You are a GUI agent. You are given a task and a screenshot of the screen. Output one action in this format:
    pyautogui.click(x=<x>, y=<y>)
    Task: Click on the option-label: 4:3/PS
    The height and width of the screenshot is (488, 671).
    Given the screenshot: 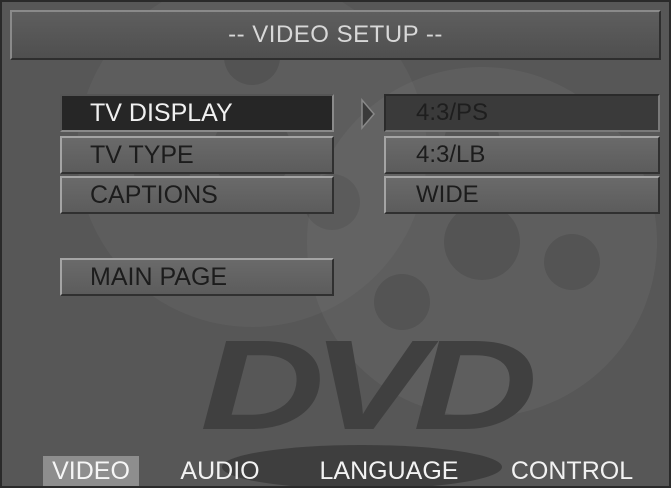 What is the action you would take?
    pyautogui.click(x=452, y=112)
    